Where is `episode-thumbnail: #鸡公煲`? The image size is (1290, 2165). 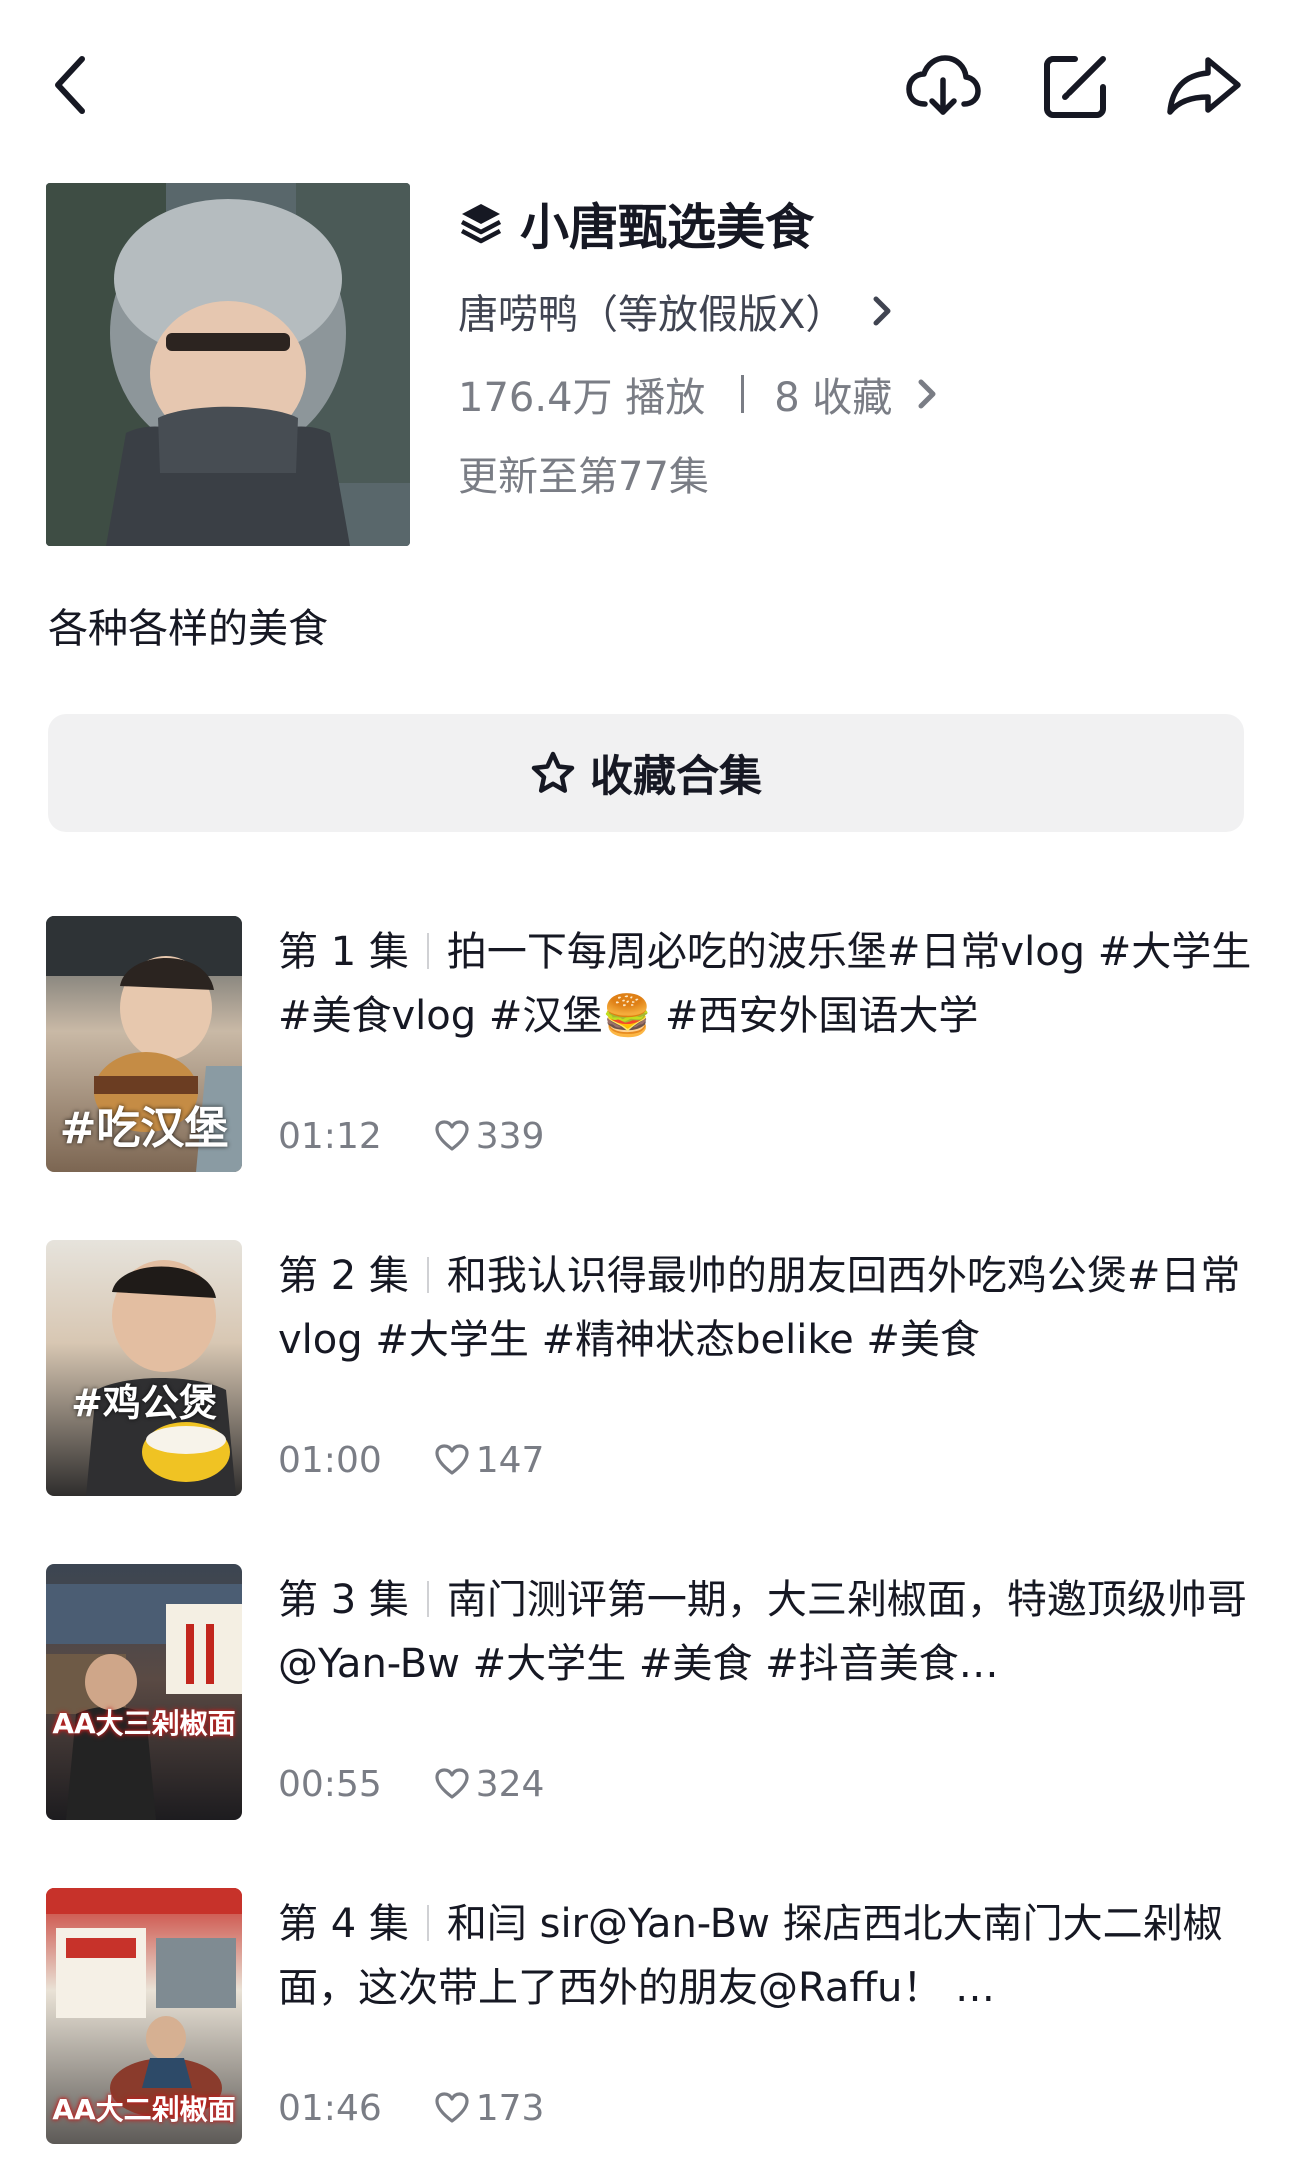 episode-thumbnail: #鸡公煲 is located at coordinates (144, 1368).